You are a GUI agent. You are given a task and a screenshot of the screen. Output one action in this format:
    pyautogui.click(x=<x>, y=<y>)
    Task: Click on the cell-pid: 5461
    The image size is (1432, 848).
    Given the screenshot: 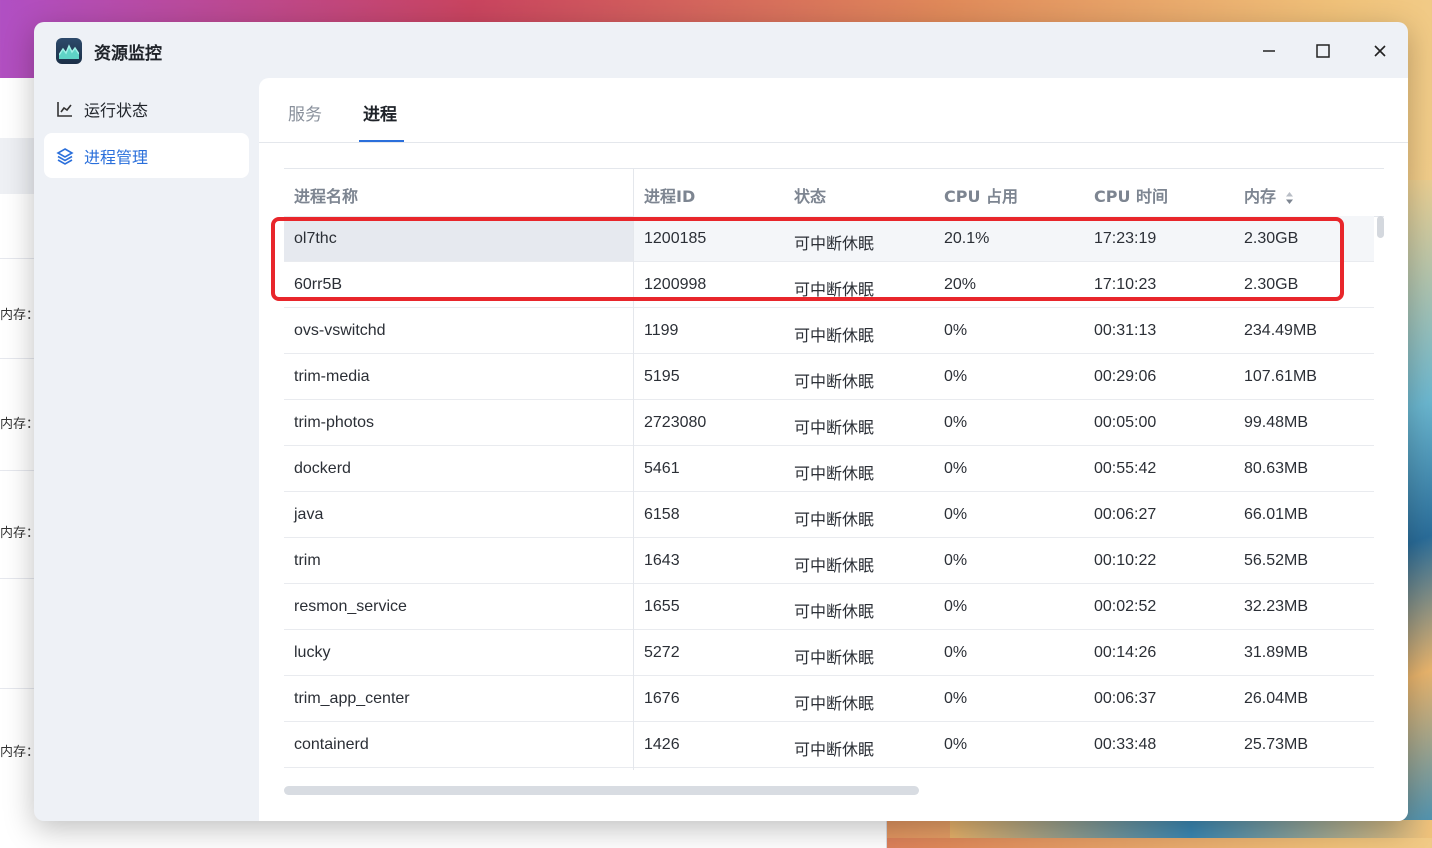 What is the action you would take?
    pyautogui.click(x=662, y=468)
    